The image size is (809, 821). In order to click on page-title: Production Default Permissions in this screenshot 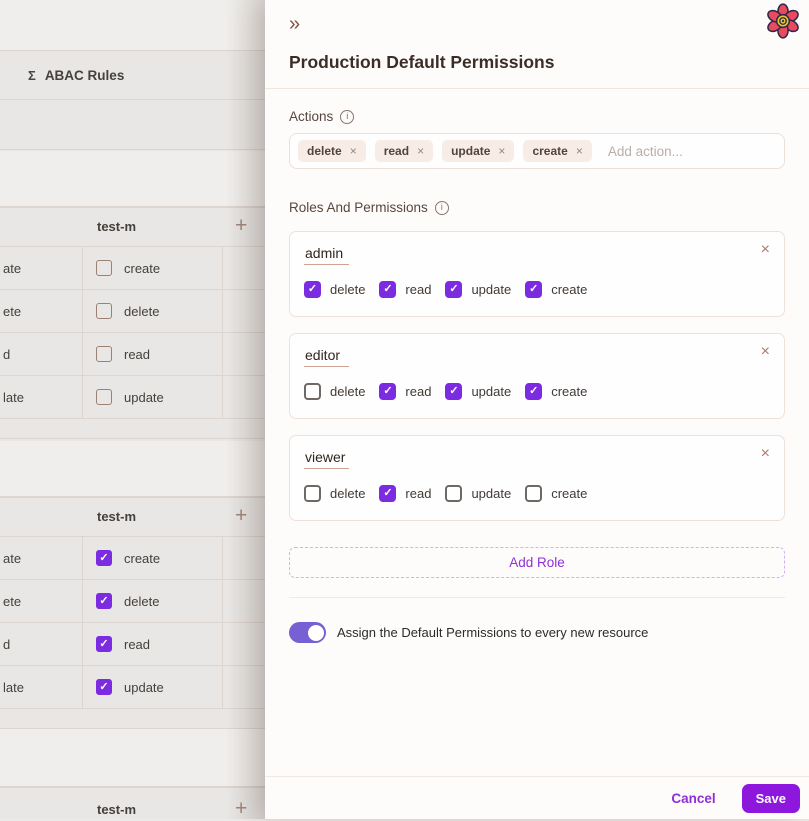, I will do `click(422, 62)`.